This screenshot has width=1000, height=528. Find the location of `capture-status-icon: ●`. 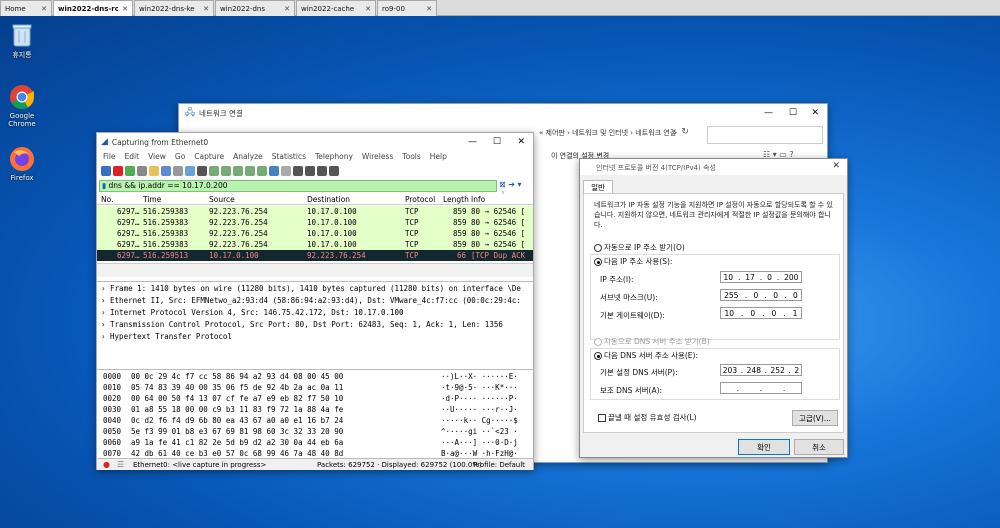

capture-status-icon: ● is located at coordinates (106, 464).